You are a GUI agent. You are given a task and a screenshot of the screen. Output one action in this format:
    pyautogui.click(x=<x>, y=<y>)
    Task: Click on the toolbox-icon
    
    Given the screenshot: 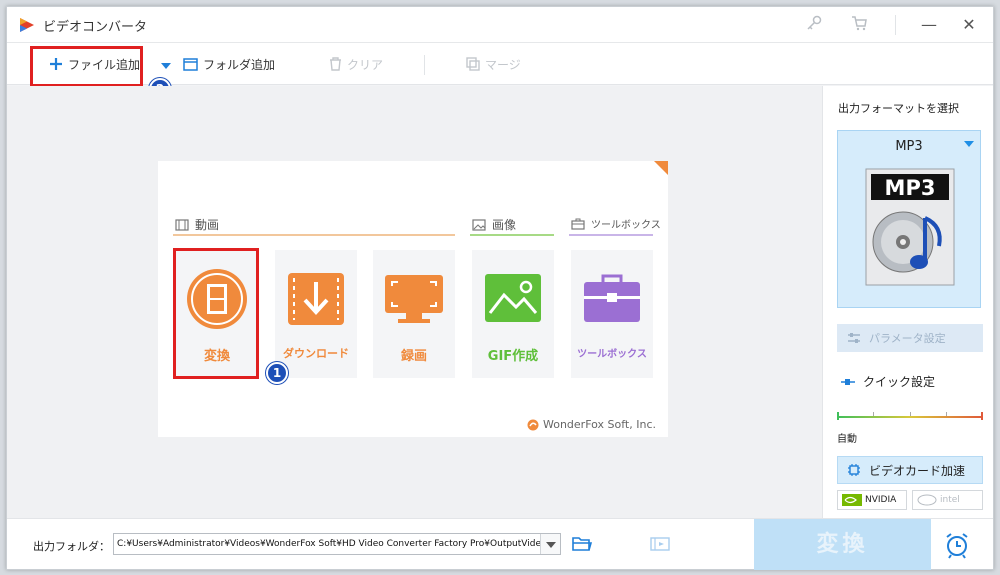 What is the action you would take?
    pyautogui.click(x=578, y=224)
    